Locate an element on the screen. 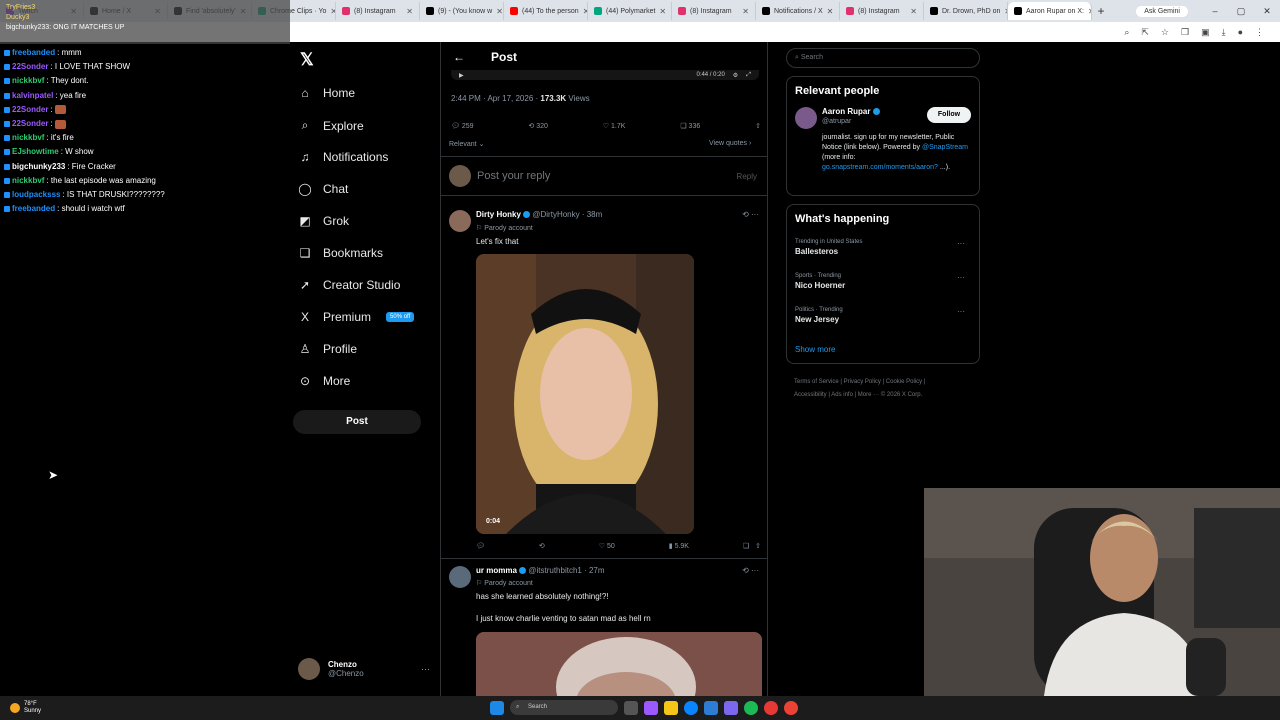  store-icon is located at coordinates (711, 707).